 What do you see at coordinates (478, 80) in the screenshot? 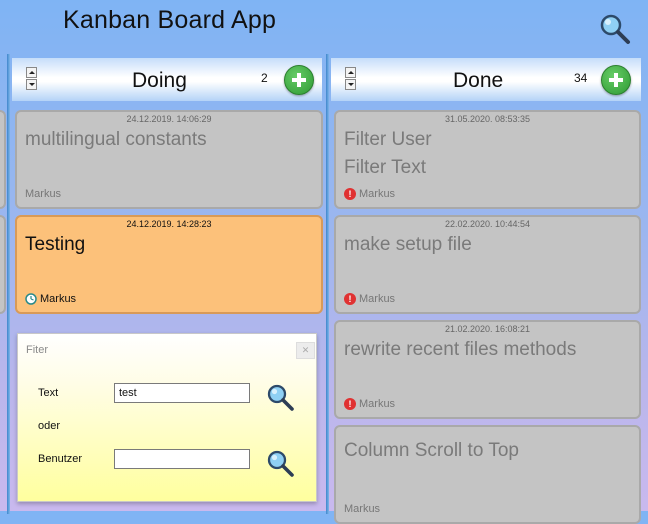
I see `column-title: Done` at bounding box center [478, 80].